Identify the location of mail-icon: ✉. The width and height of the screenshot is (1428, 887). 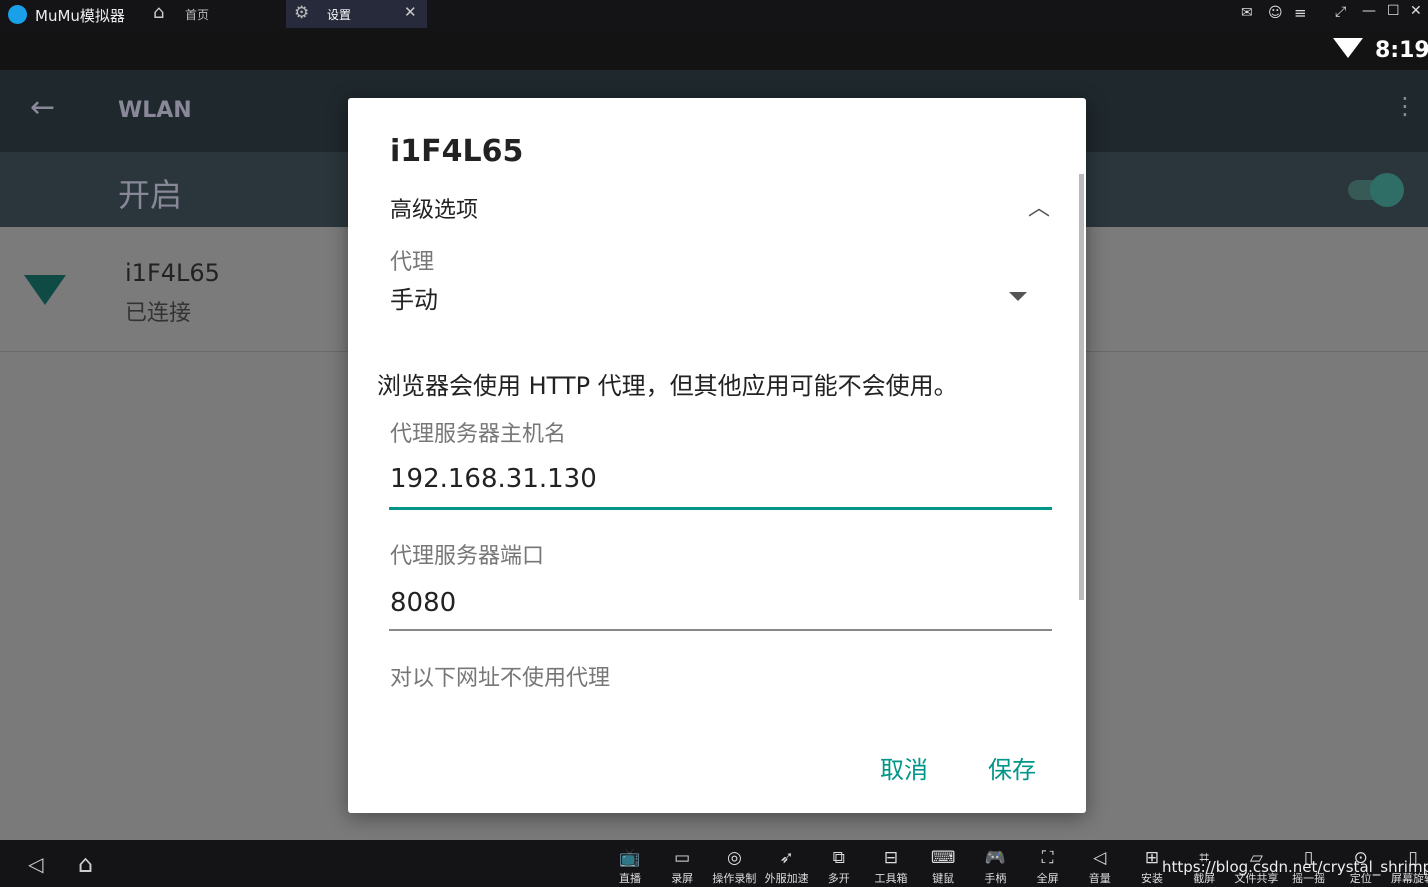
(1247, 13).